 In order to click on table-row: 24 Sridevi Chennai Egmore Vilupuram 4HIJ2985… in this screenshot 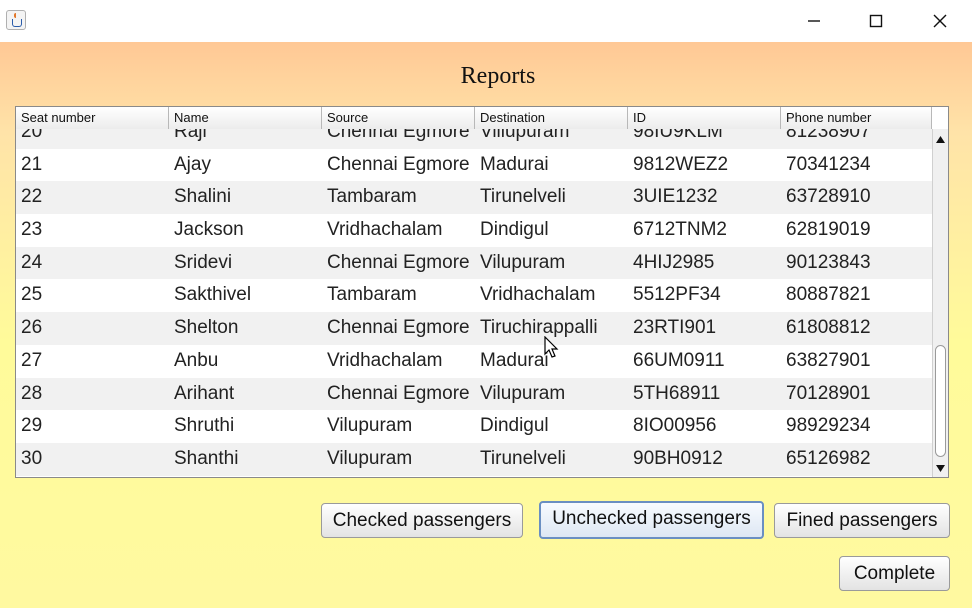, I will do `click(474, 263)`.